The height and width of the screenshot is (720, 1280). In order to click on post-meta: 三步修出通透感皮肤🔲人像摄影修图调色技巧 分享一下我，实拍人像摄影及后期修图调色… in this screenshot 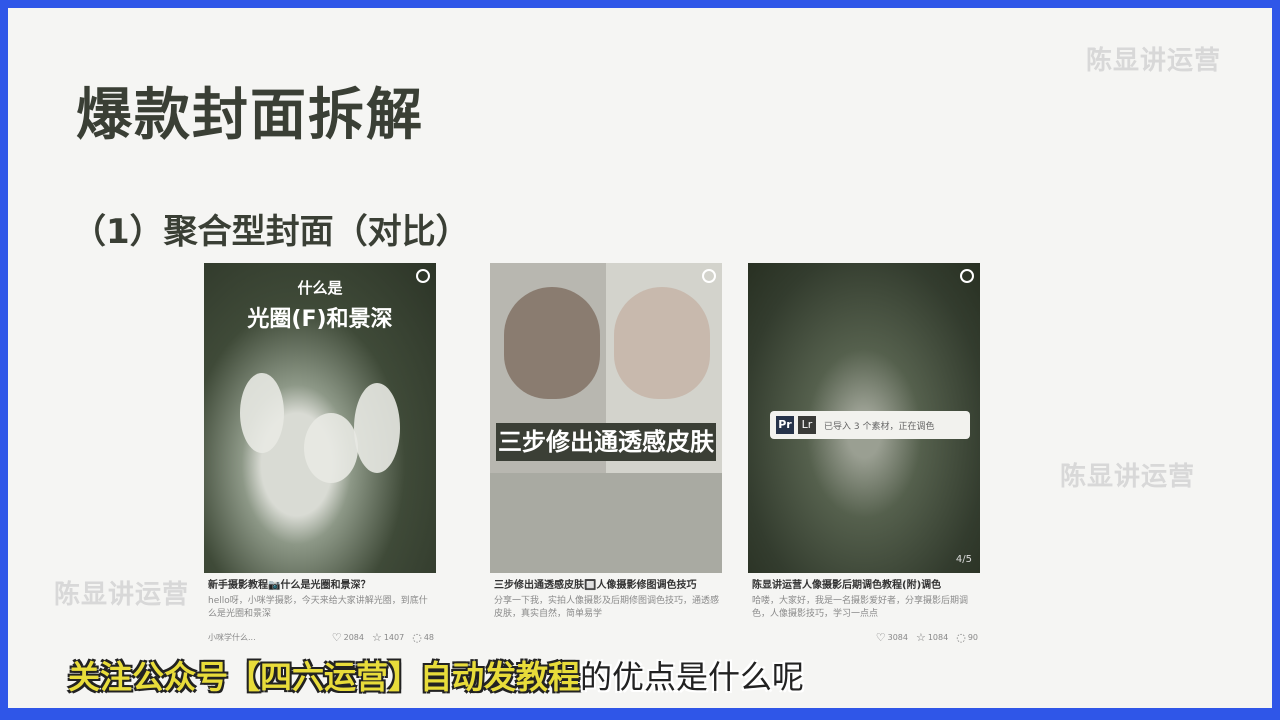, I will do `click(607, 600)`.